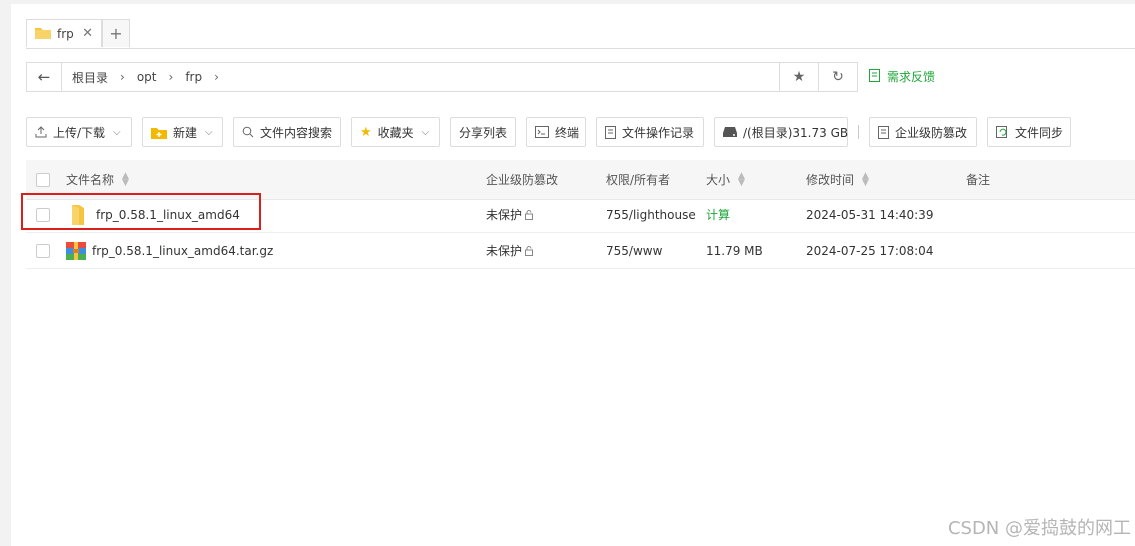 This screenshot has width=1135, height=546. Describe the element at coordinates (858, 132) in the screenshot. I see `toolbar-divider` at that location.